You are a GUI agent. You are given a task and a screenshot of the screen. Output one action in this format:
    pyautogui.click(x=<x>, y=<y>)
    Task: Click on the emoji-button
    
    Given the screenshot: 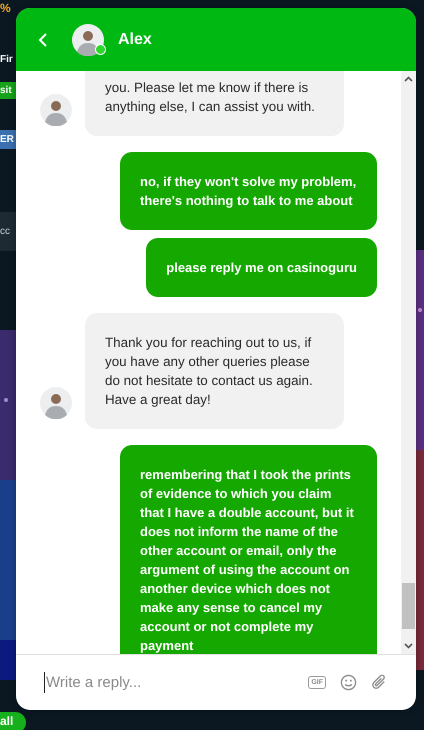 What is the action you would take?
    pyautogui.click(x=348, y=682)
    